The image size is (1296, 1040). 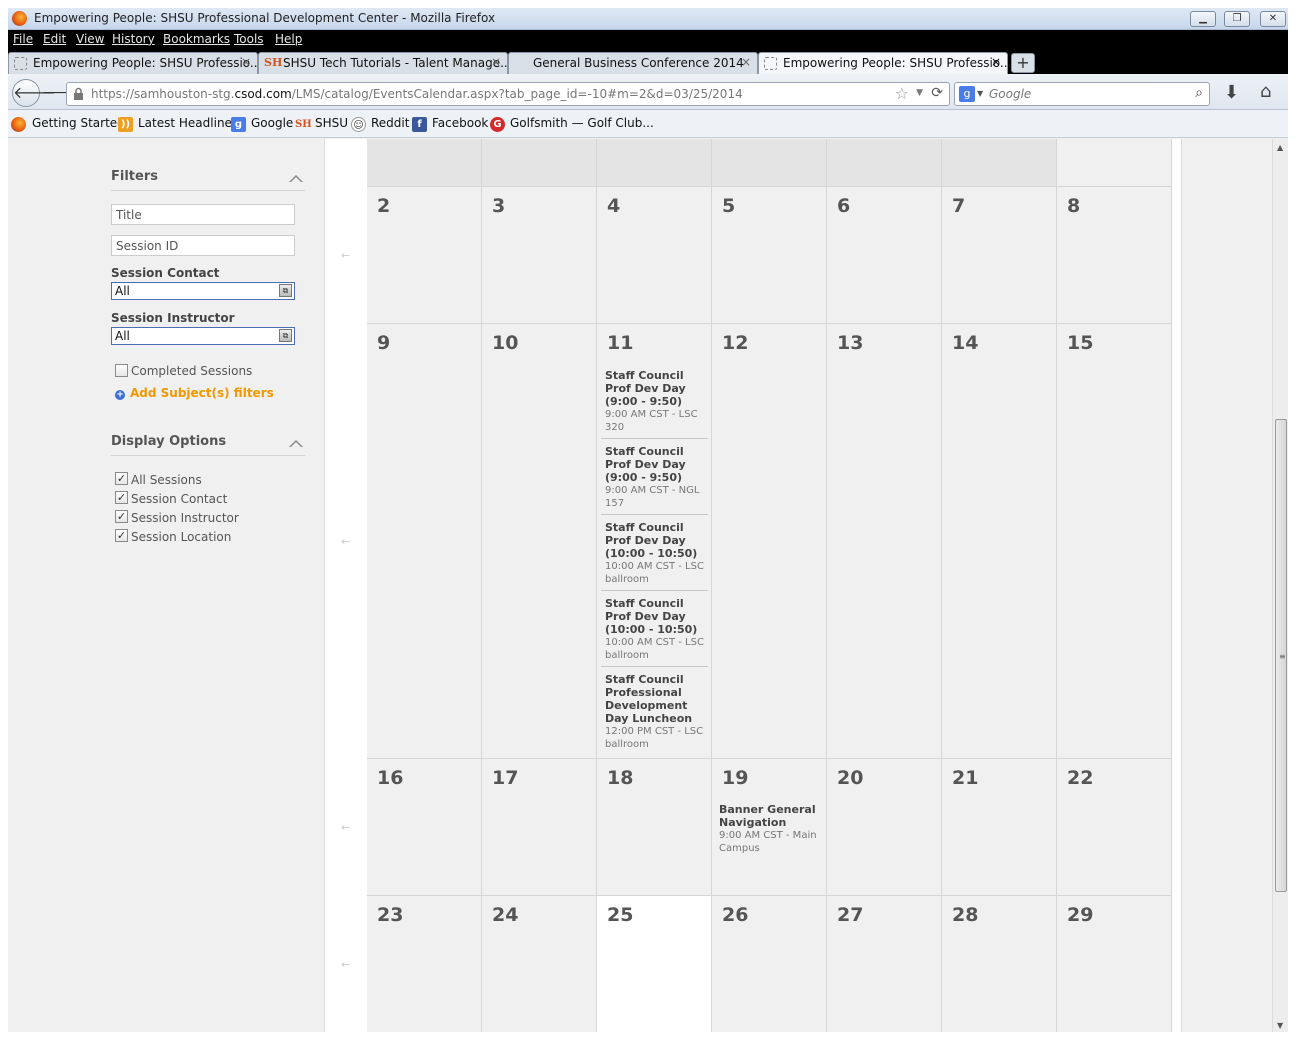 I want to click on bookmark-facebook: Facebook, so click(x=460, y=123).